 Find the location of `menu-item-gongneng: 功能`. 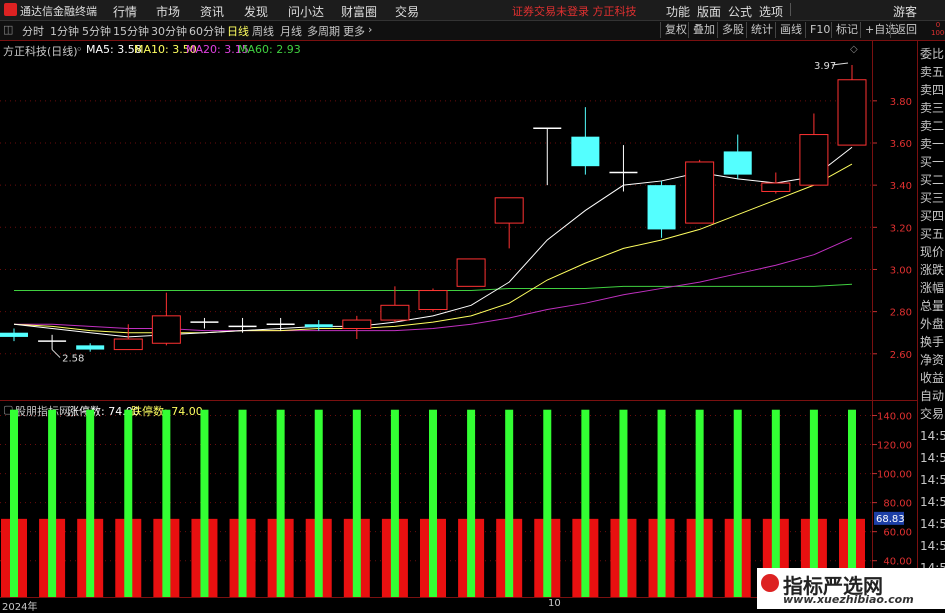

menu-item-gongneng: 功能 is located at coordinates (678, 11).